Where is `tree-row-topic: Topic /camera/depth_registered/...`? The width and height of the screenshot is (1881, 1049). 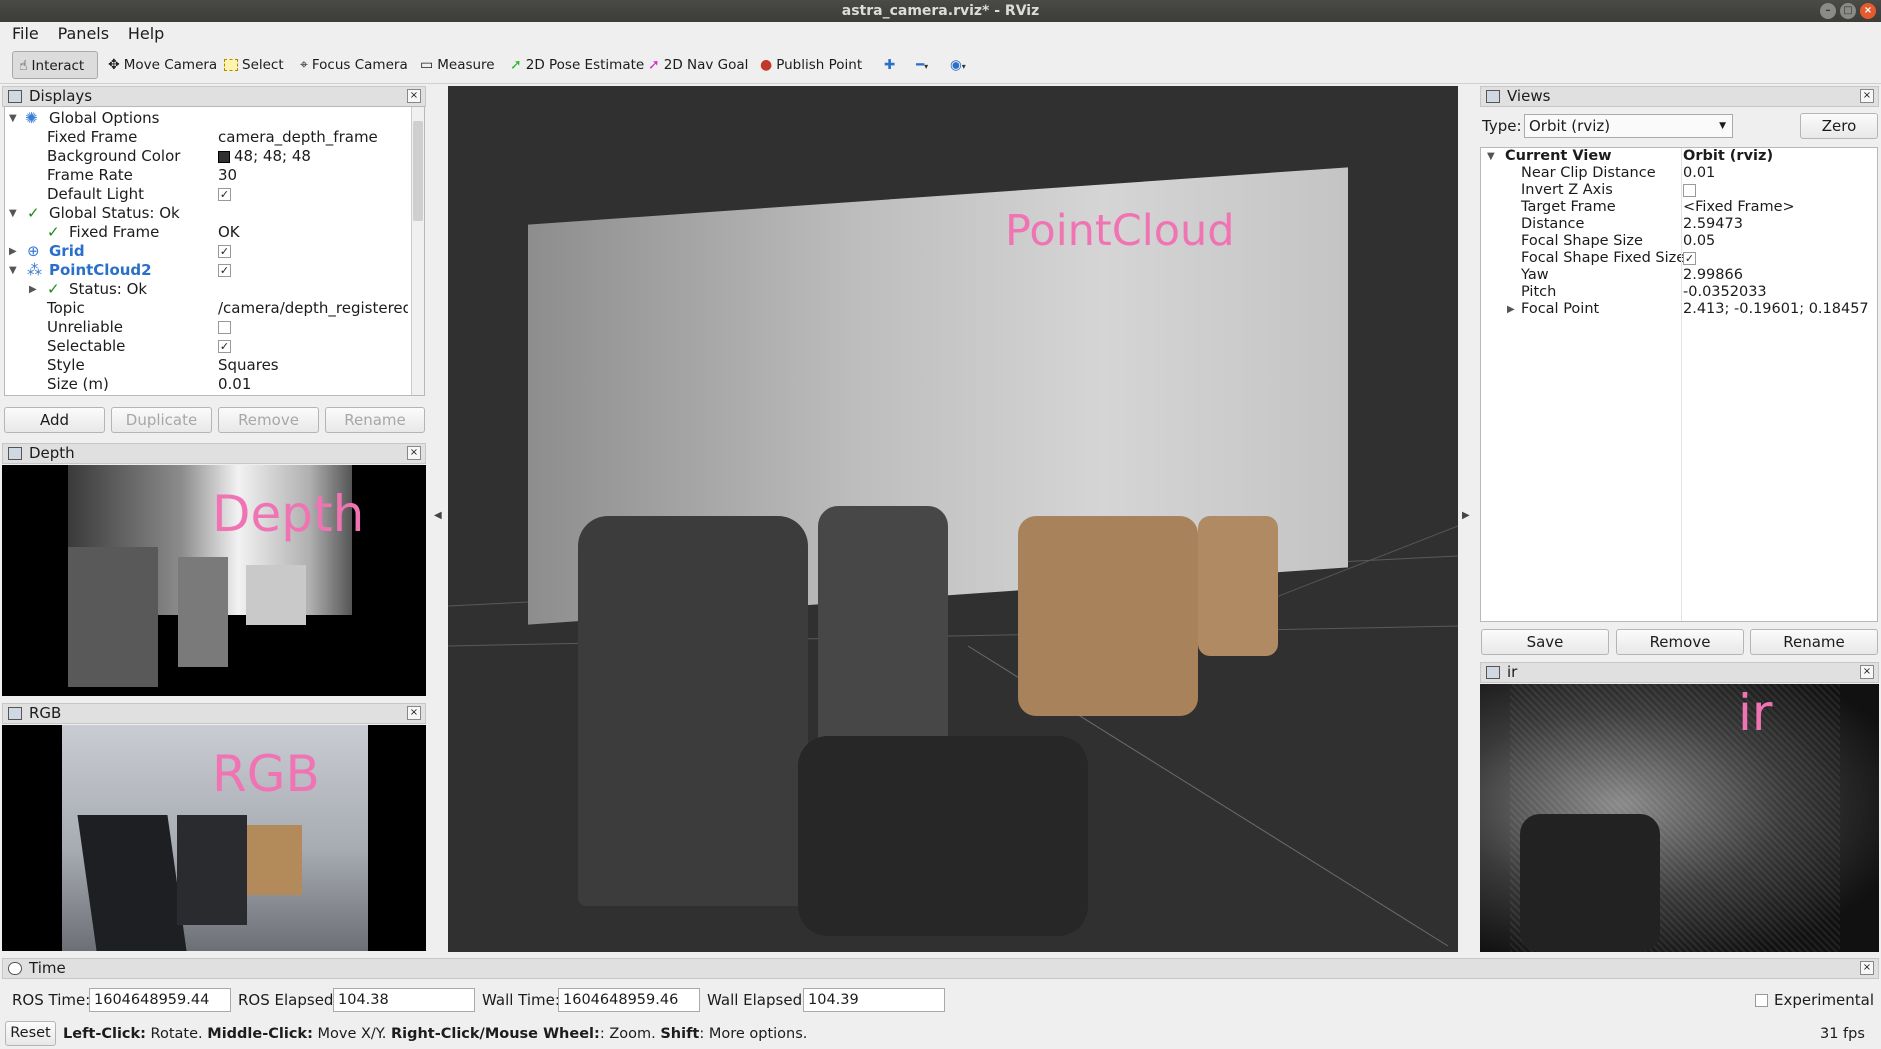 tree-row-topic: Topic /camera/depth_registered/... is located at coordinates (208, 308).